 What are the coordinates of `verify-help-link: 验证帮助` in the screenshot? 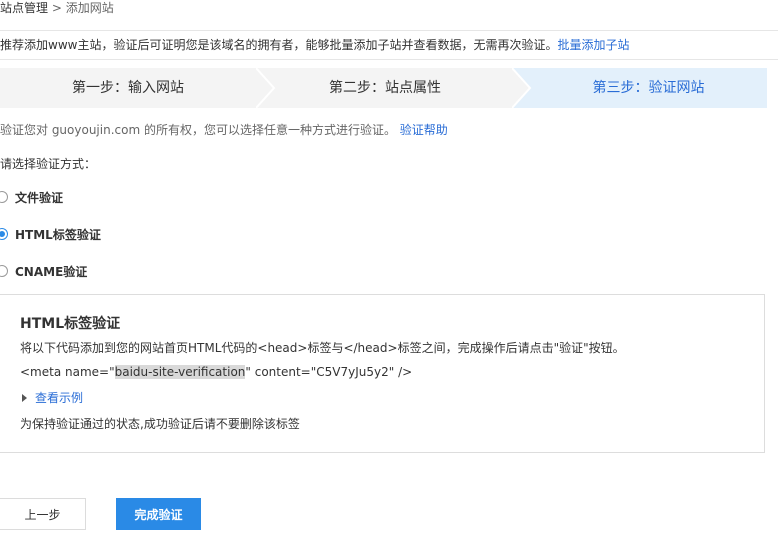 It's located at (424, 130).